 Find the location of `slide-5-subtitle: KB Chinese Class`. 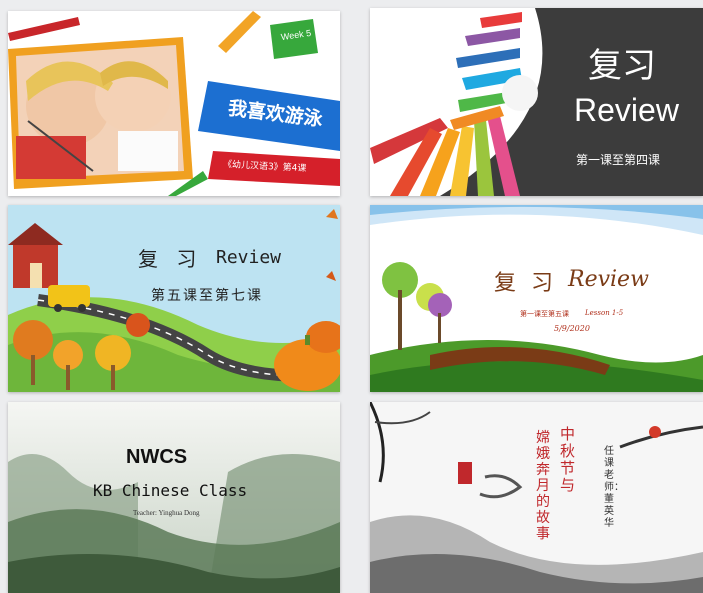

slide-5-subtitle: KB Chinese Class is located at coordinates (170, 490).